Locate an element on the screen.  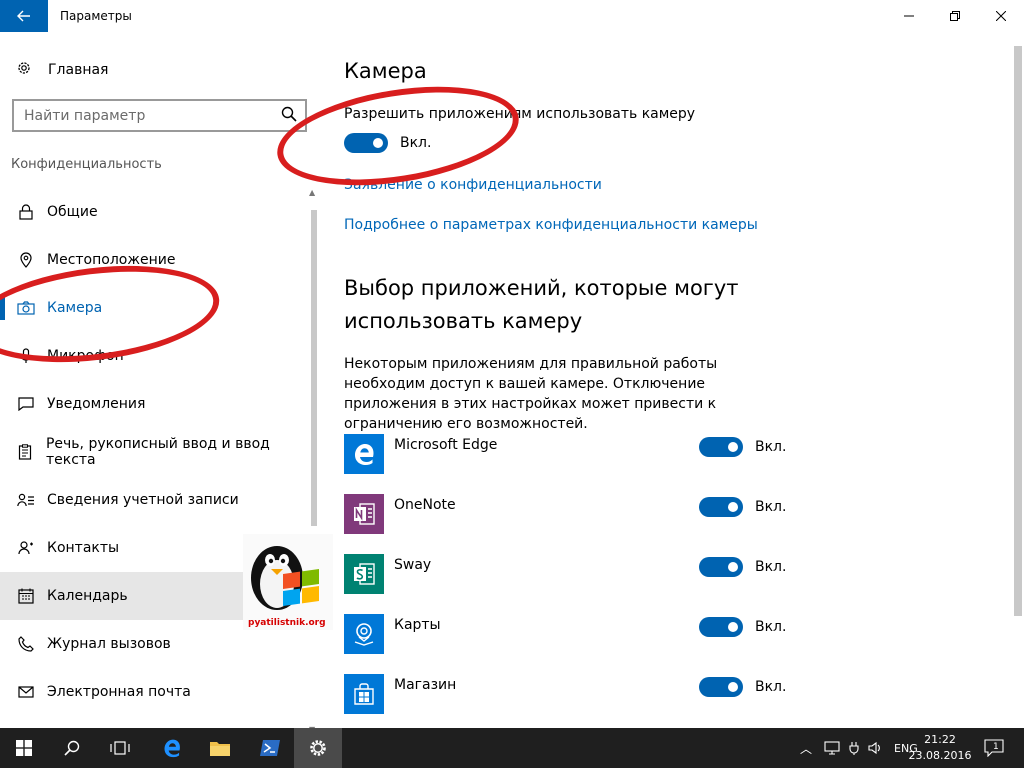
location-icon is located at coordinates (26, 260).